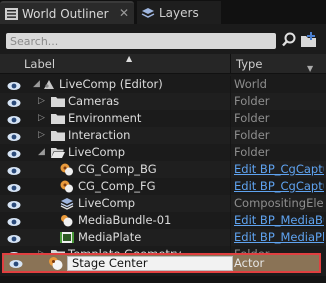 This screenshot has width=326, height=283. What do you see at coordinates (124, 13) in the screenshot?
I see `close-icon: ✕` at bounding box center [124, 13].